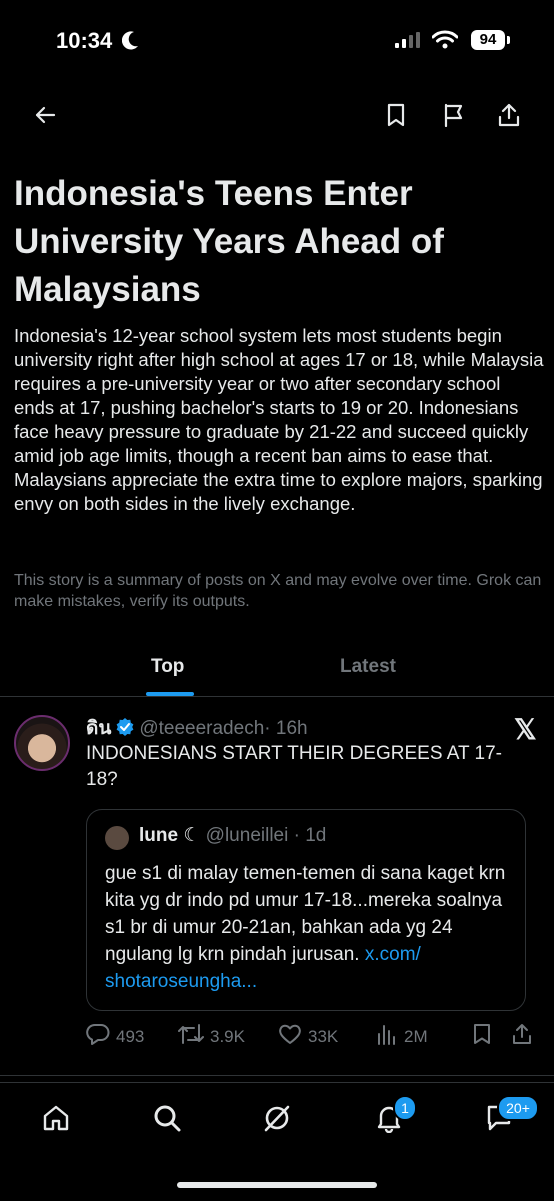  Describe the element at coordinates (201, 728) in the screenshot. I see `author-handle: @teeeeradech` at that location.